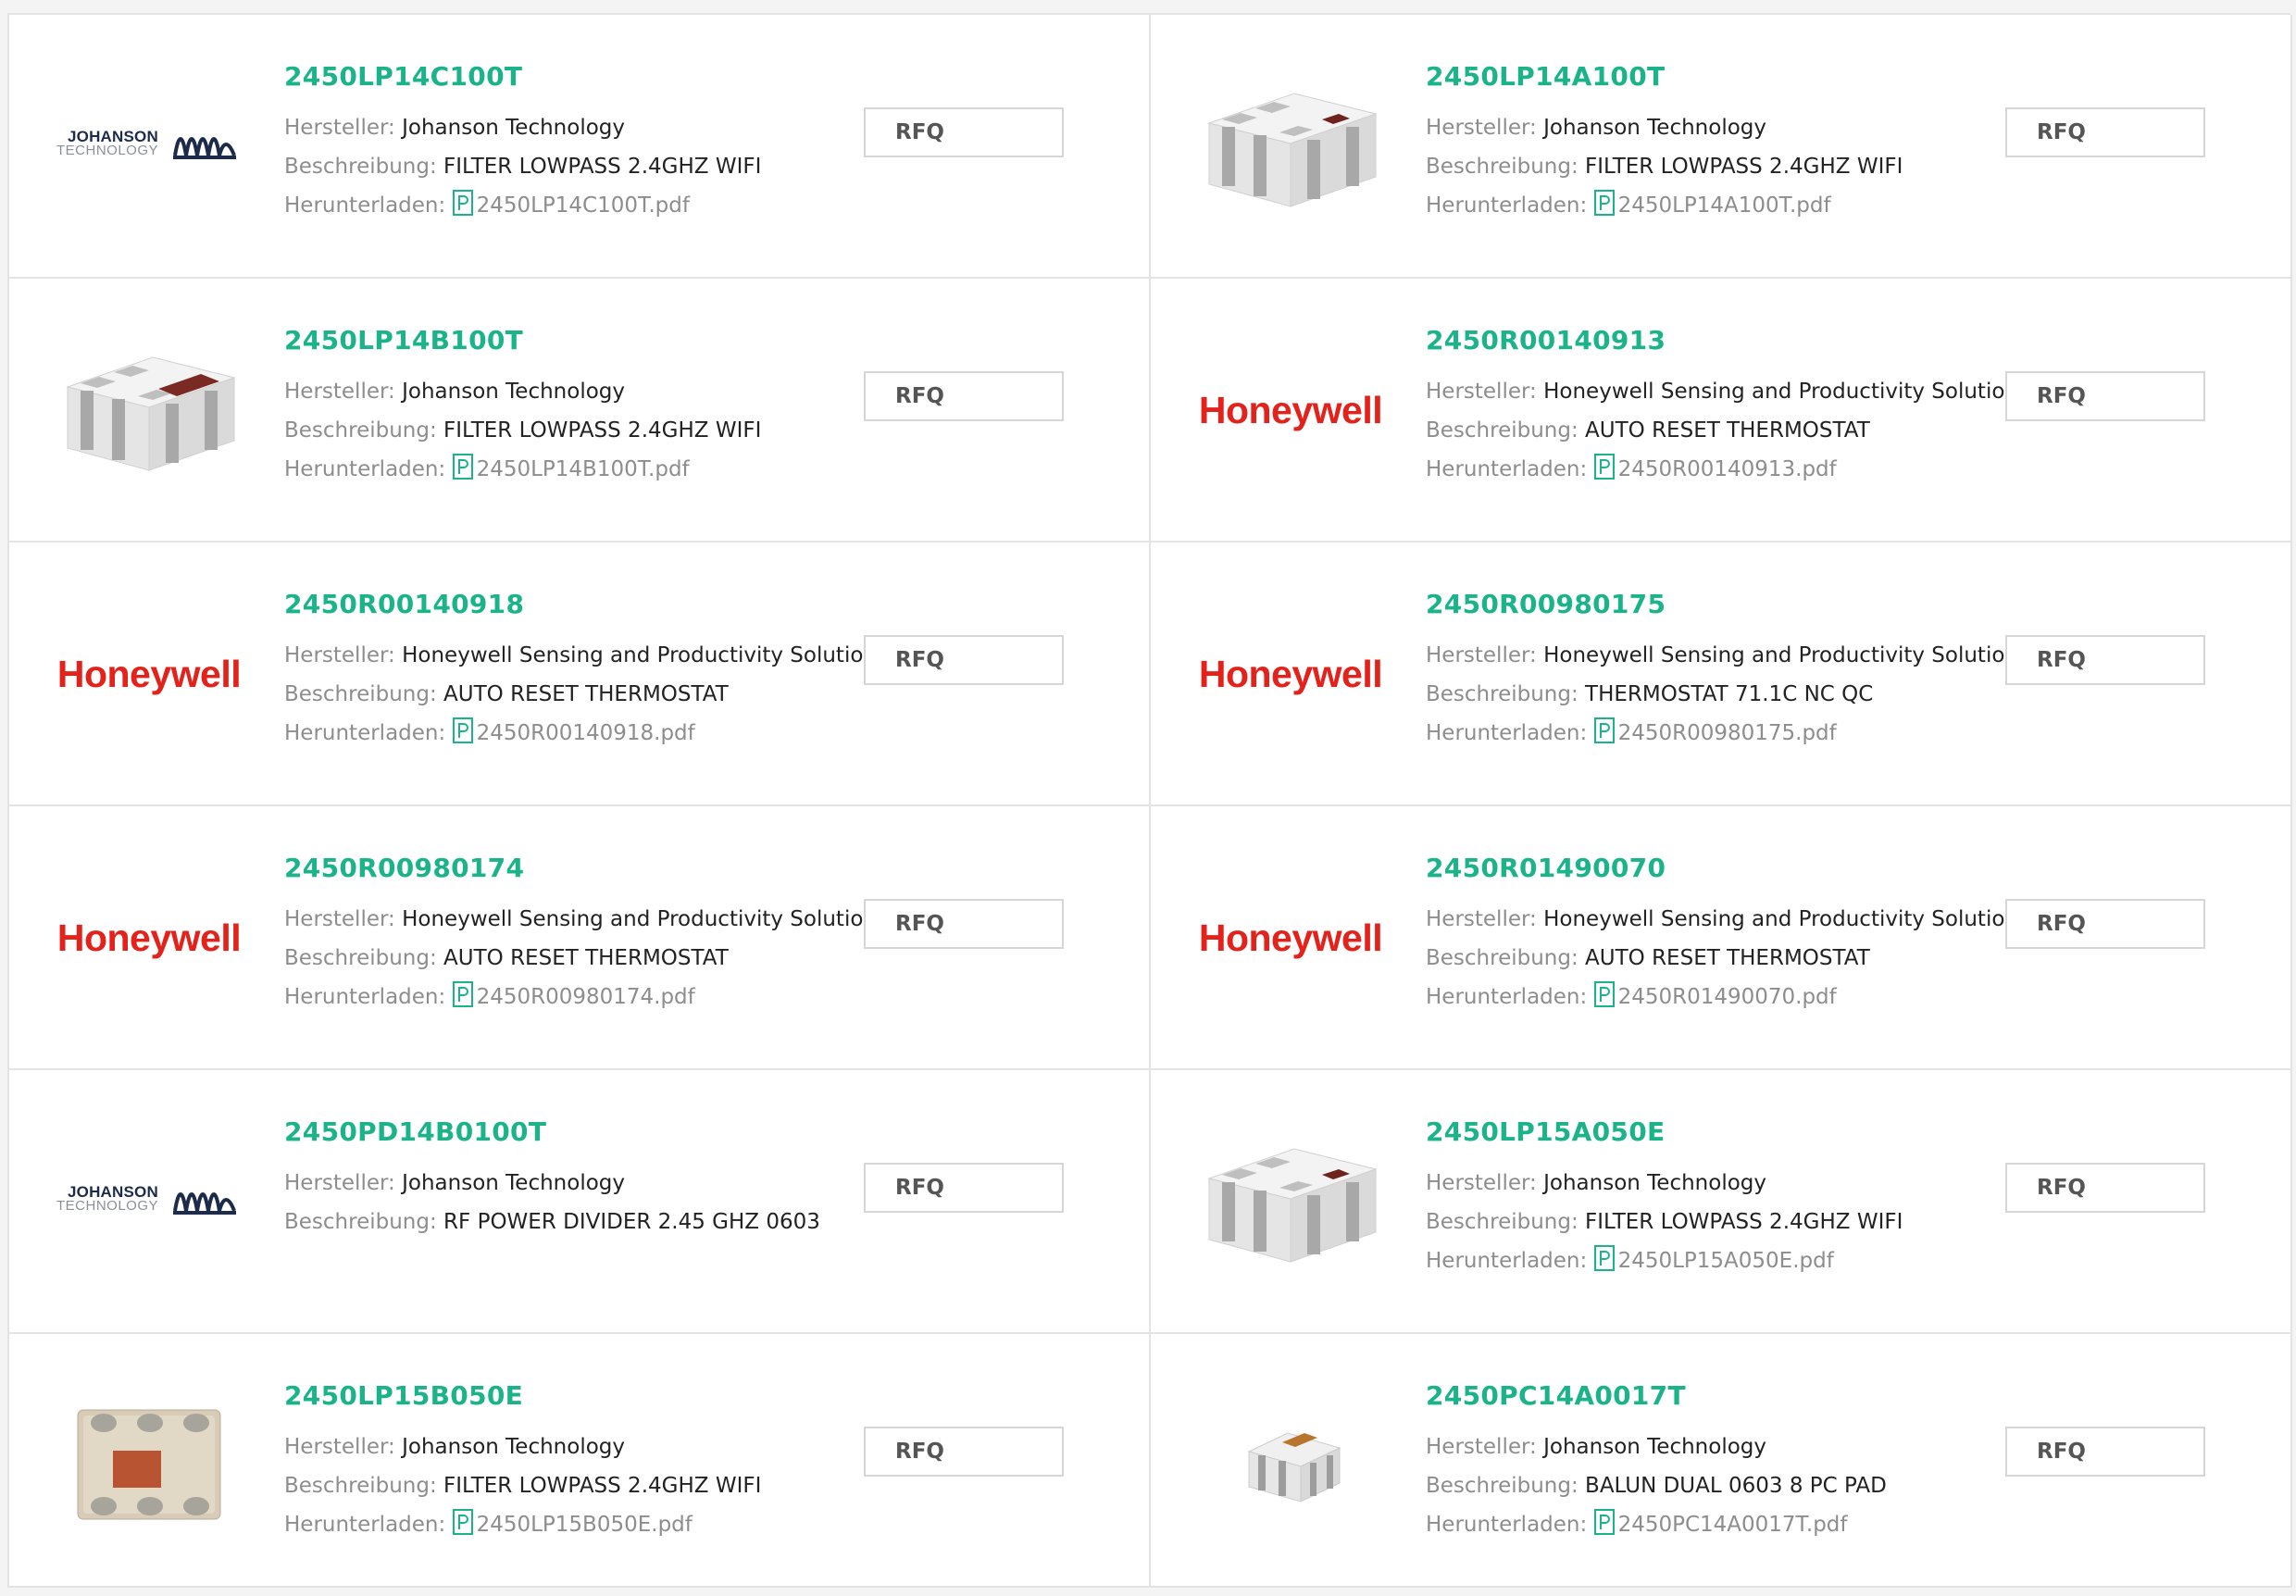 The height and width of the screenshot is (1596, 2296). Describe the element at coordinates (1713, 76) in the screenshot. I see `part-number-link: 2450LP14A100T` at that location.